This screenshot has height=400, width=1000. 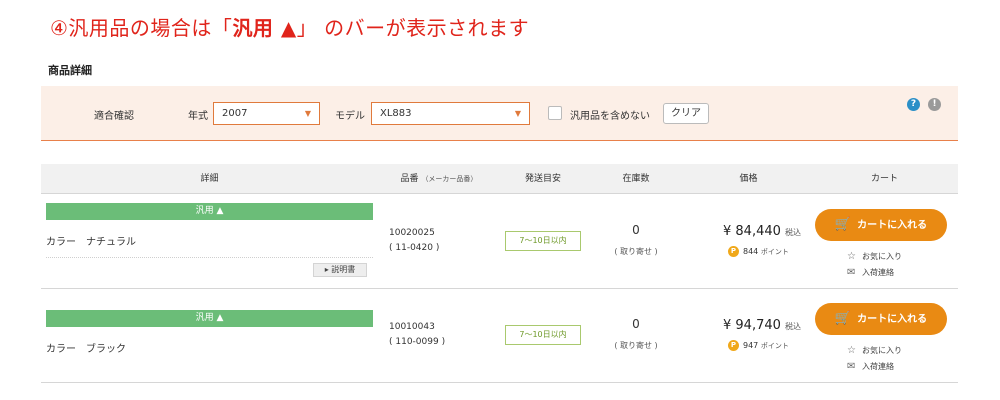 I want to click on section-title: 商品詳細, so click(x=70, y=70).